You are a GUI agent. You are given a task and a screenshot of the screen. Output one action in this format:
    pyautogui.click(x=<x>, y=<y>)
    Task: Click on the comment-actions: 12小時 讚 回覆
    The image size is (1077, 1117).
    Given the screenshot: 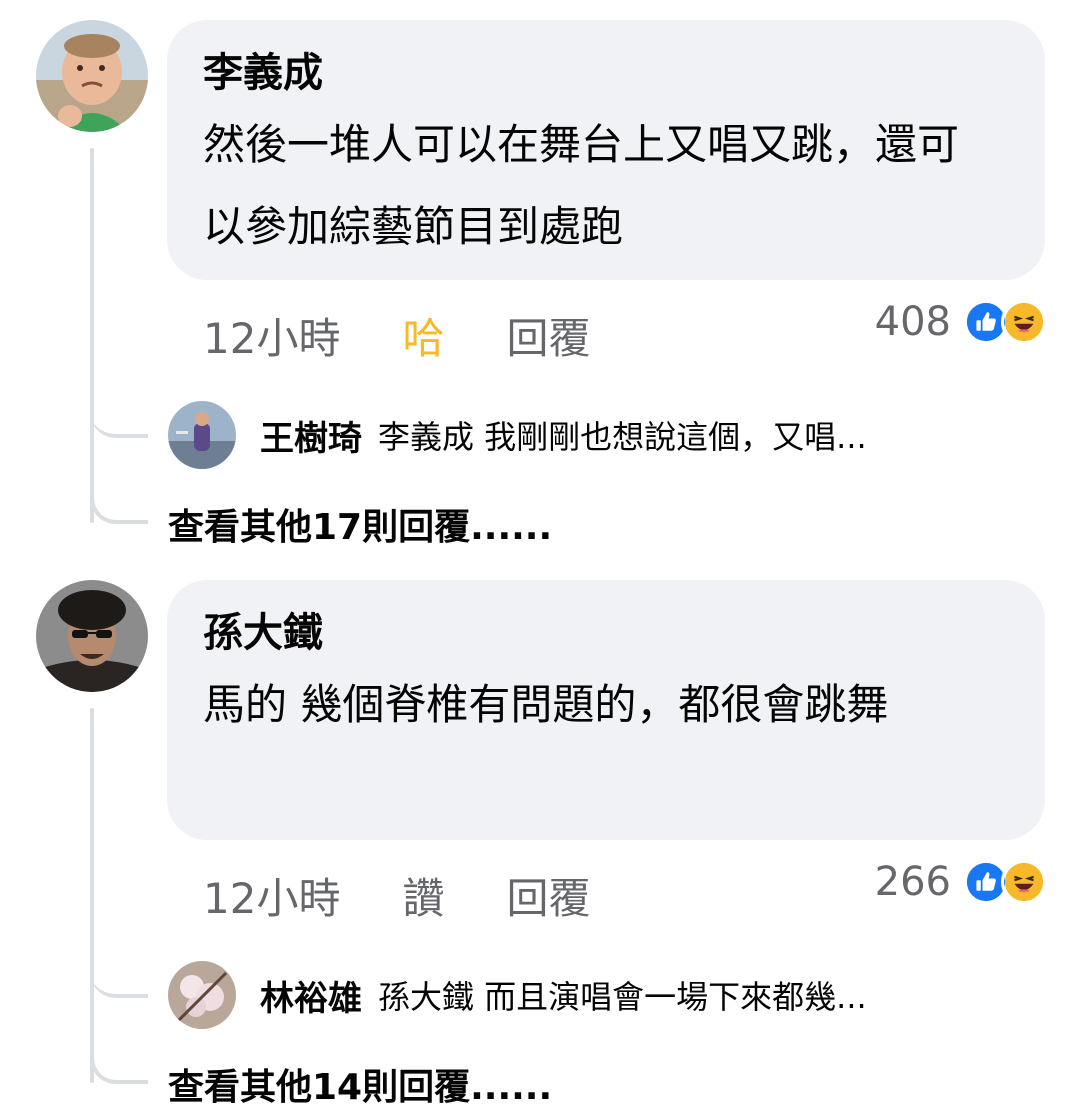 What is the action you would take?
    pyautogui.click(x=427, y=895)
    